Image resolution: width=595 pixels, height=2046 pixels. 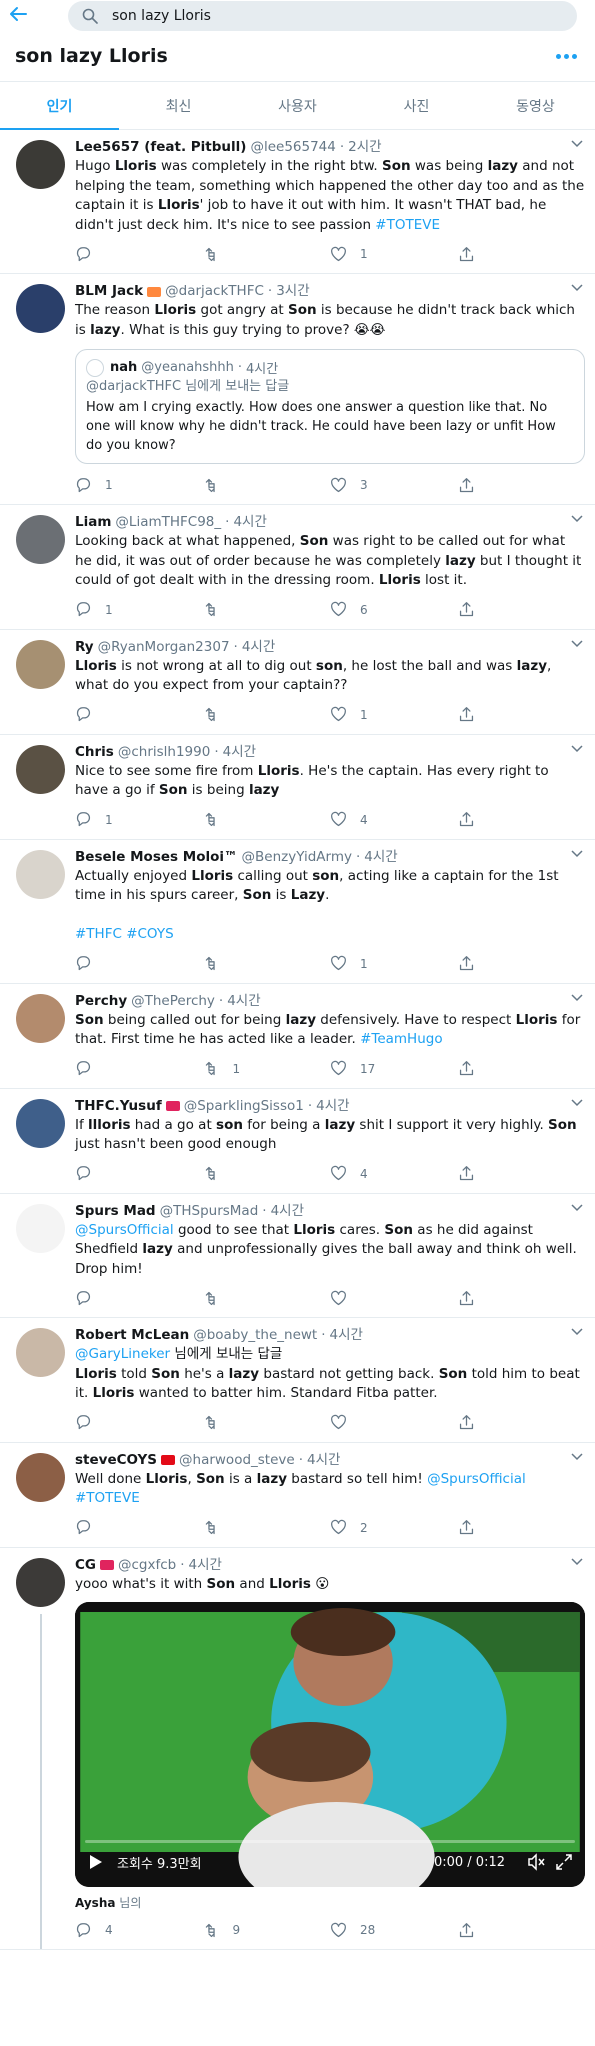 I want to click on fullscreen-icon, so click(x=564, y=1862).